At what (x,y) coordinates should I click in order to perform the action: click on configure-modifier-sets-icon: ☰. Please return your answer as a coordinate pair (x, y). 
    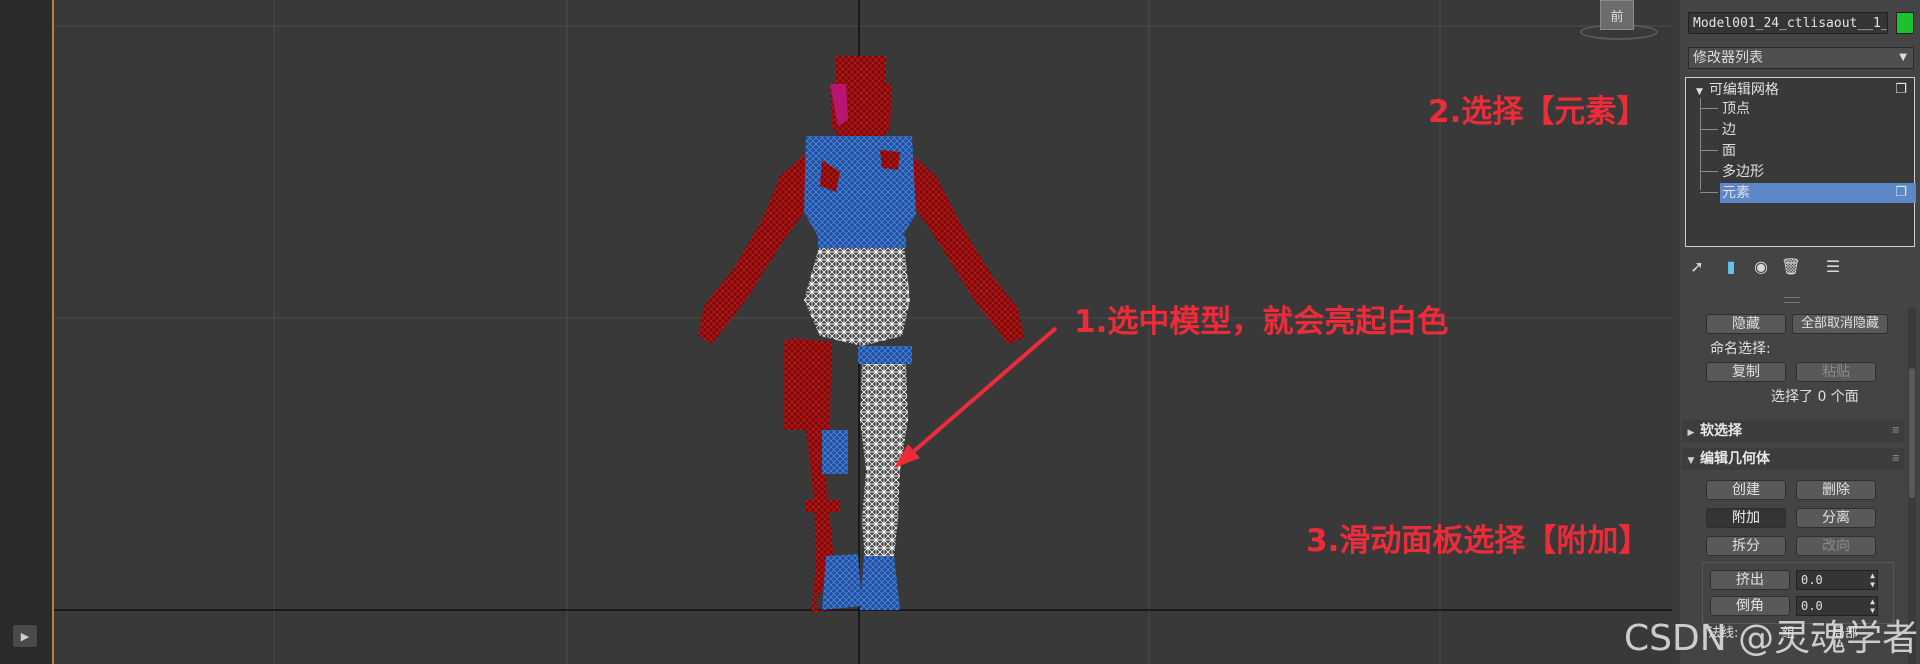
    Looking at the image, I should click on (1833, 267).